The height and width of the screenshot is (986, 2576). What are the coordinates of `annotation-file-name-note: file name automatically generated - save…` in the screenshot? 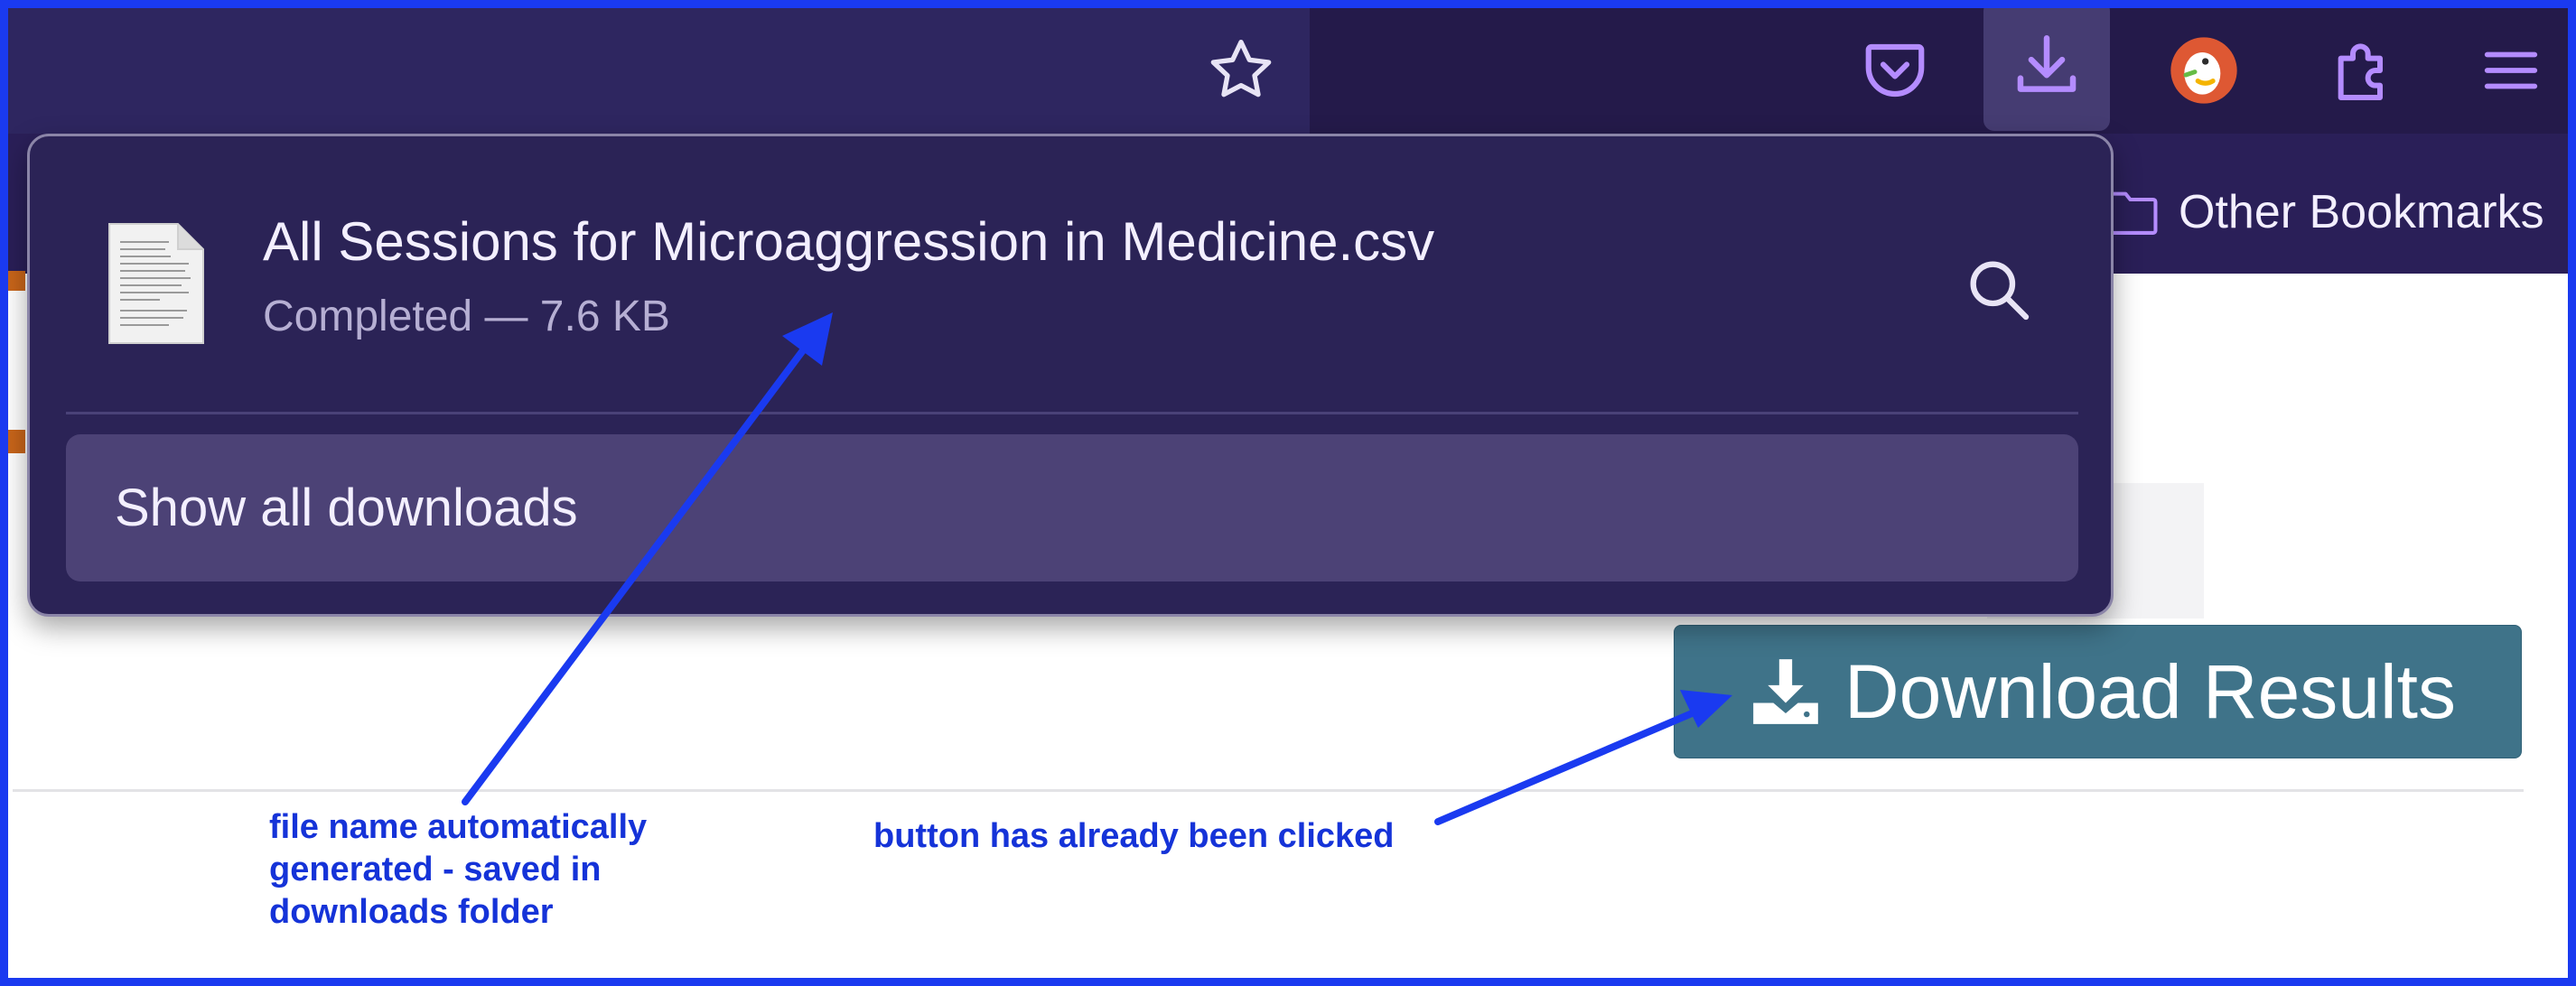 It's located at (459, 869).